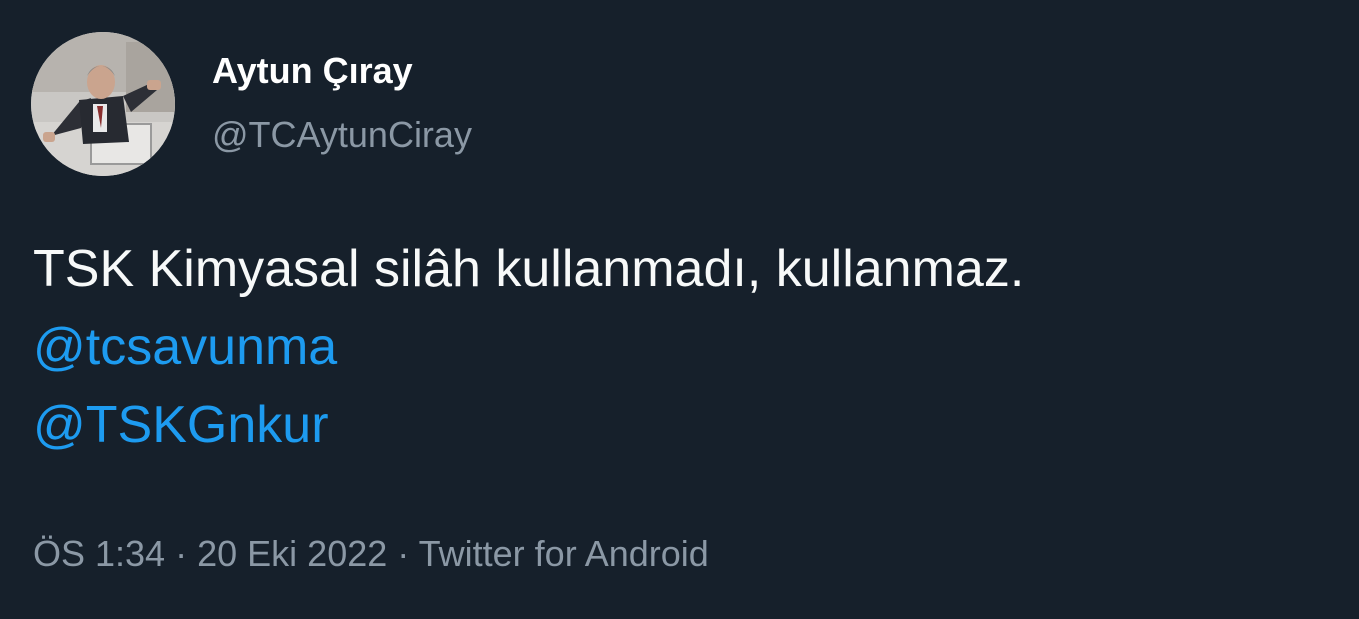  I want to click on tweet-time: ÖS 1:34, so click(99, 553).